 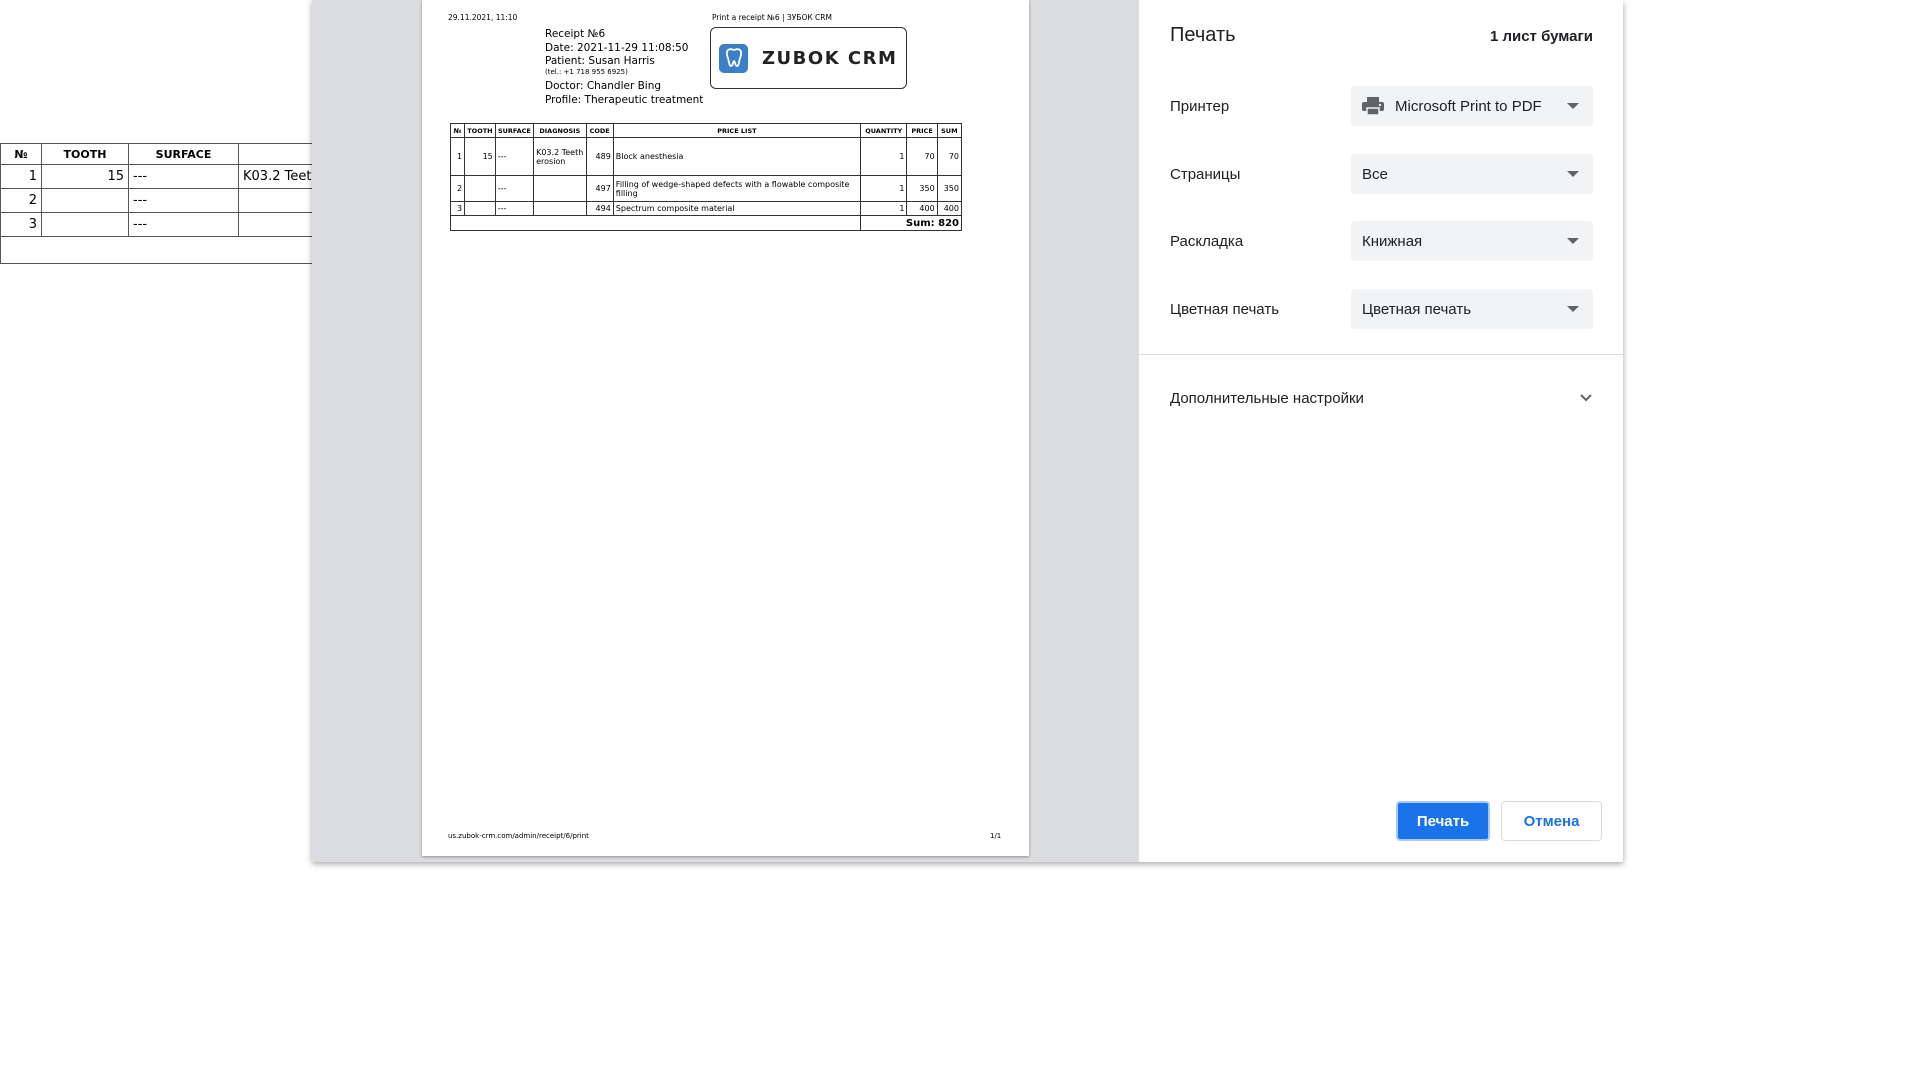 I want to click on cell-price: 70, so click(x=922, y=156).